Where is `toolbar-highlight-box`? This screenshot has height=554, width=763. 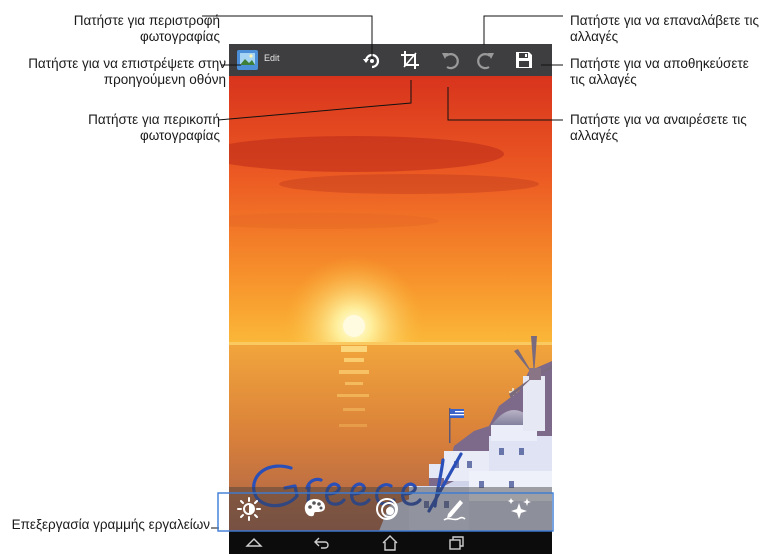
toolbar-highlight-box is located at coordinates (385, 512).